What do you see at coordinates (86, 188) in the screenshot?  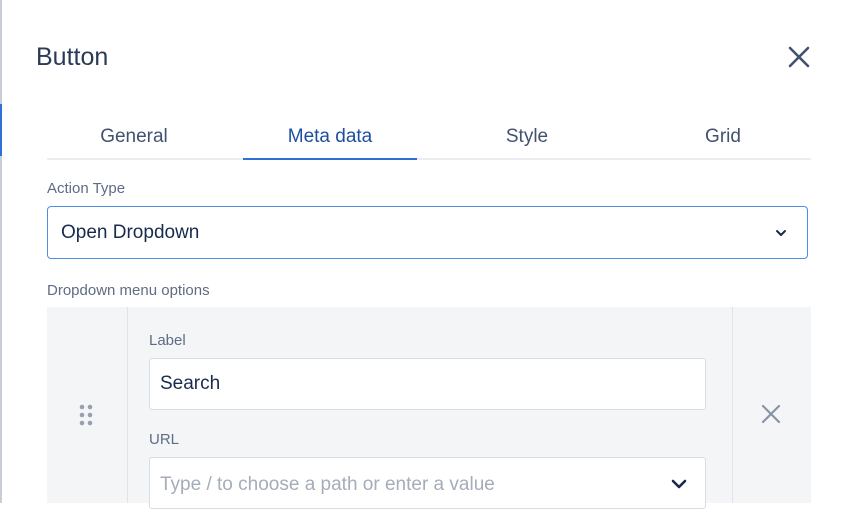 I see `action-type-label: Action Type` at bounding box center [86, 188].